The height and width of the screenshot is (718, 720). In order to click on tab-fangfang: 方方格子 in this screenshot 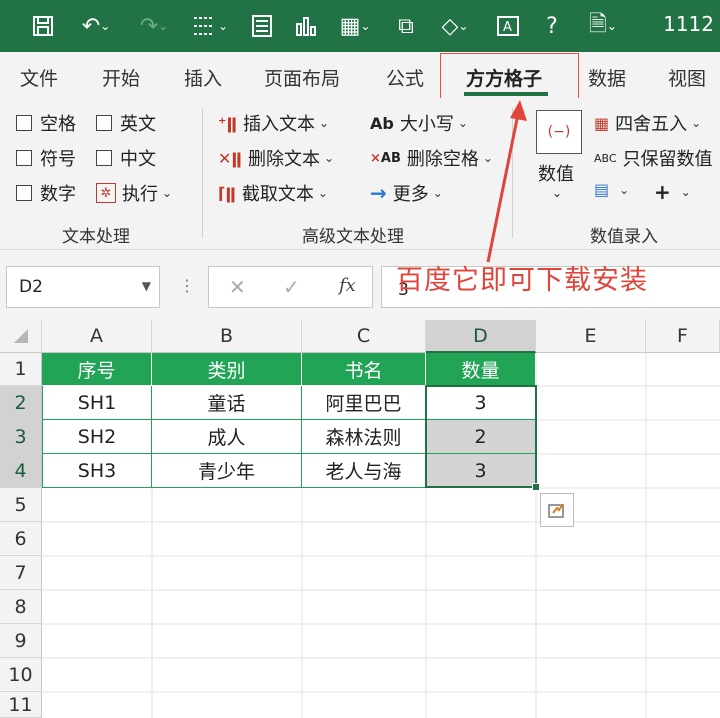, I will do `click(504, 77)`.